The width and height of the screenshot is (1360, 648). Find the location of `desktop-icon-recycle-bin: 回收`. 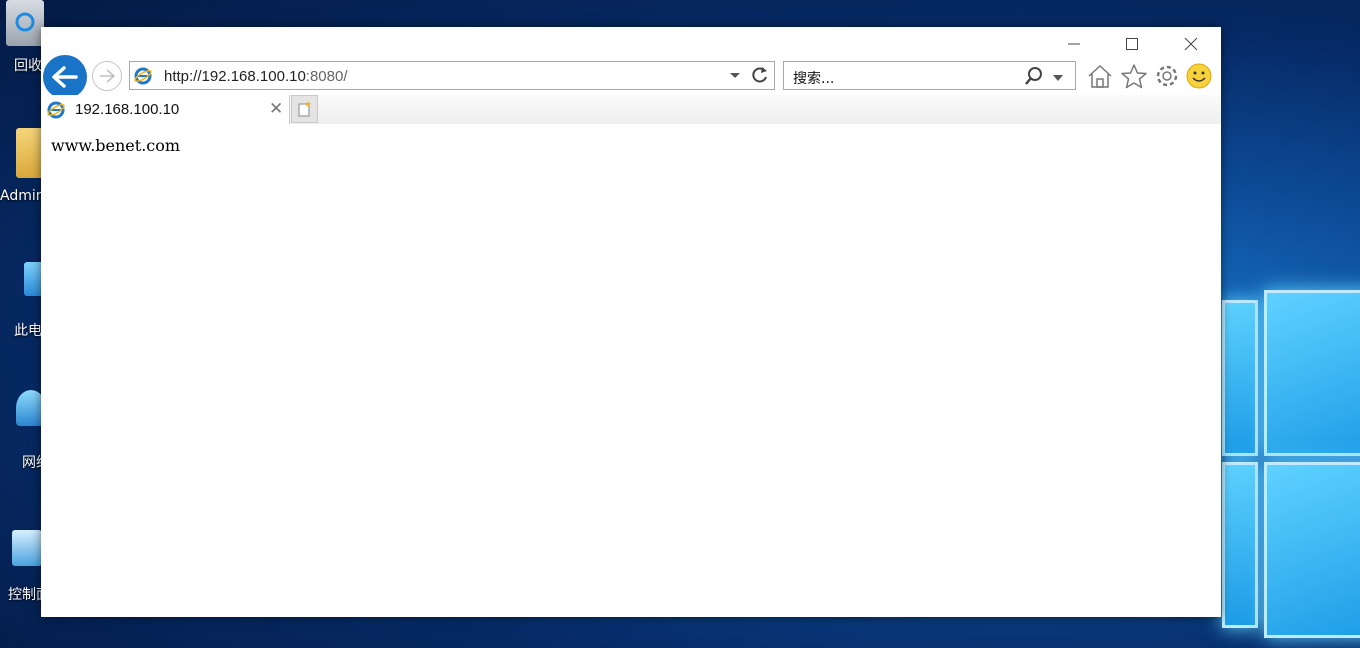

desktop-icon-recycle-bin: 回收 is located at coordinates (22, 37).